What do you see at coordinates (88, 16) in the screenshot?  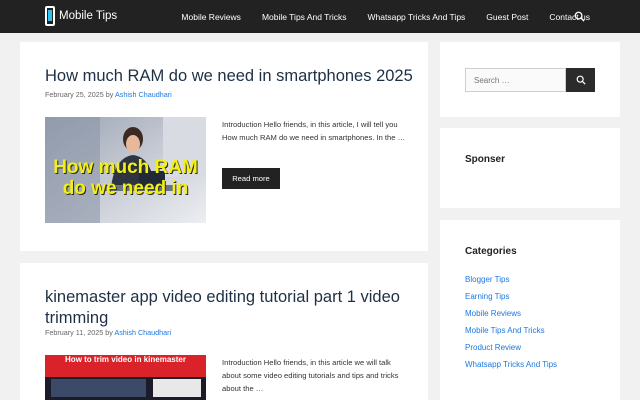 I see `site-title: Mobile Tips` at bounding box center [88, 16].